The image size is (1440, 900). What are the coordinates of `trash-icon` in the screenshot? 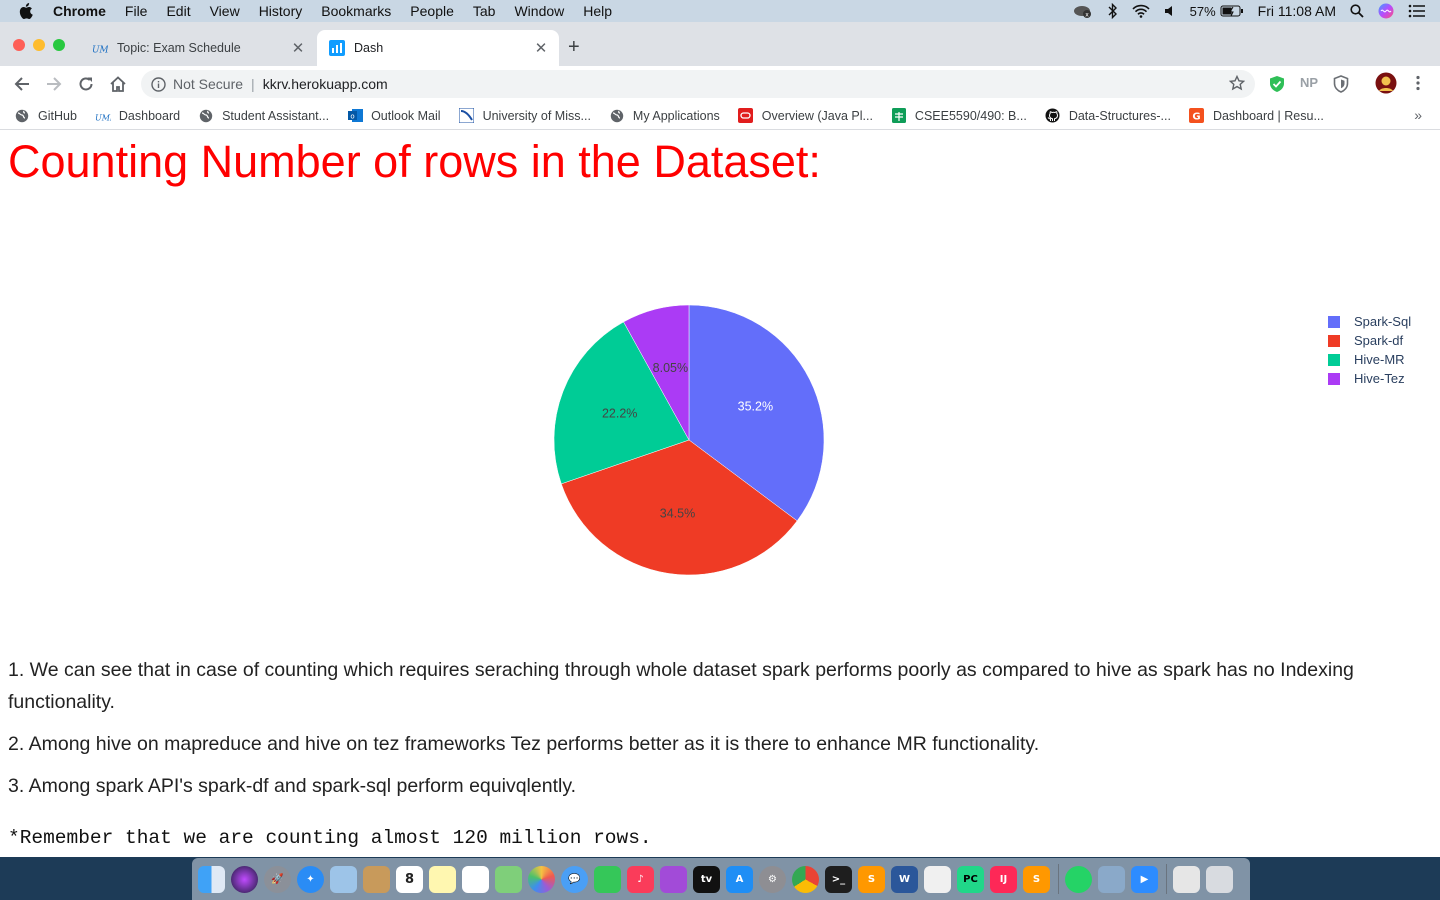 It's located at (1219, 879).